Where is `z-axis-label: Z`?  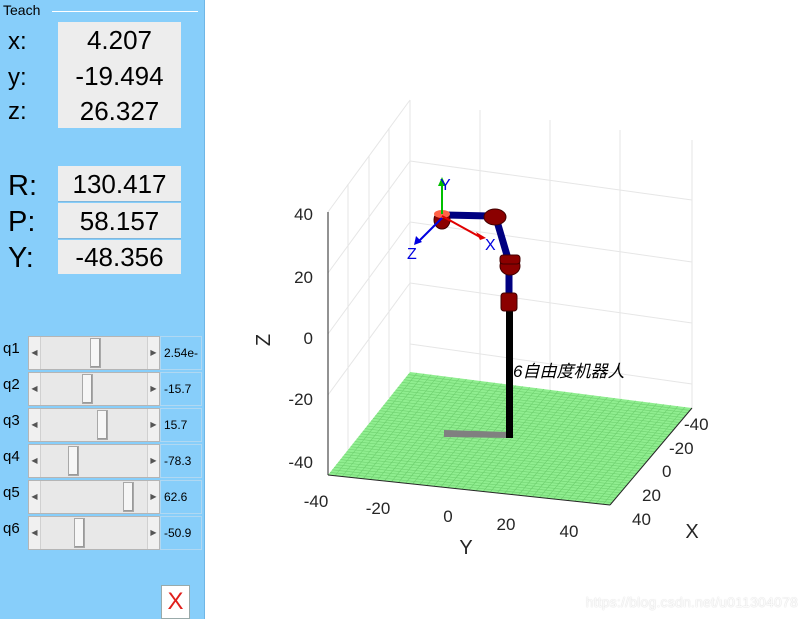 z-axis-label: Z is located at coordinates (264, 340).